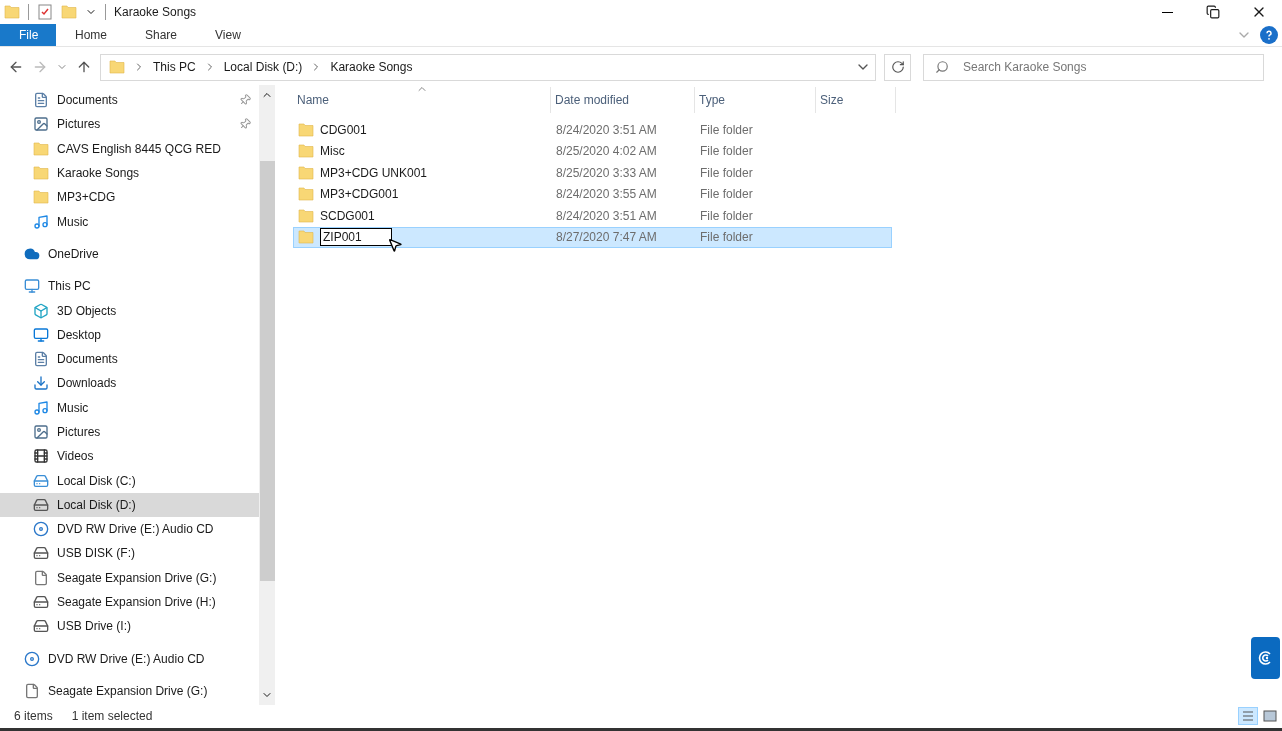 This screenshot has height=731, width=1282. I want to click on up-icon, so click(84, 67).